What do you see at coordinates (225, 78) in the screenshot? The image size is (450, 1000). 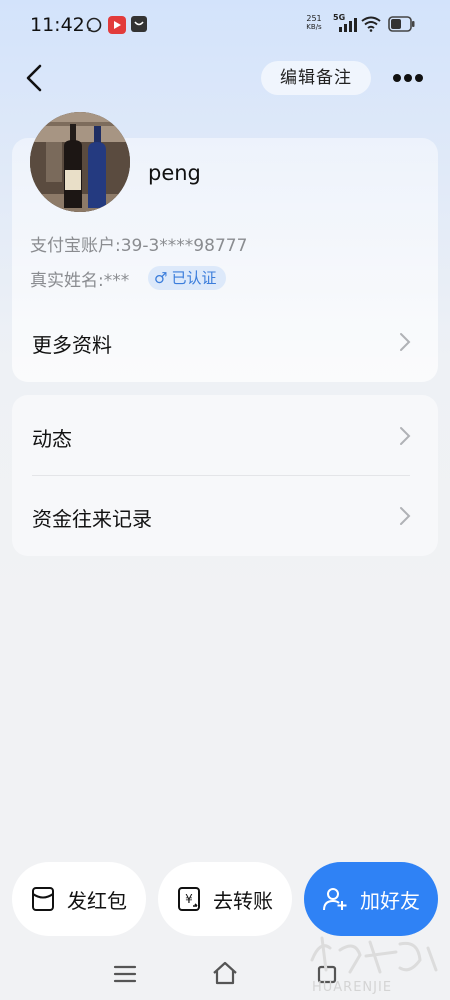 I see `nav-bar: 编辑备注` at bounding box center [225, 78].